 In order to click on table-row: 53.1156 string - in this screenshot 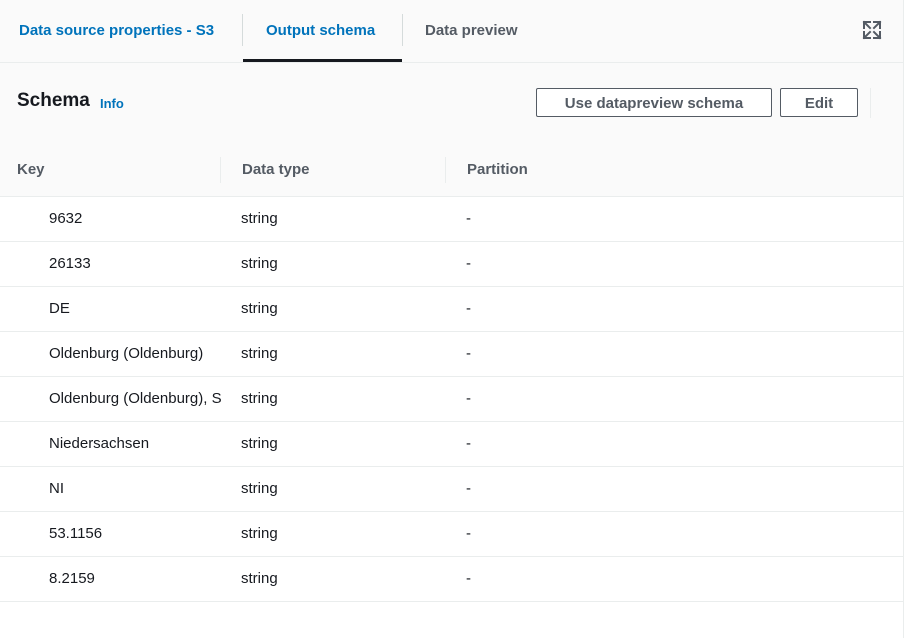, I will do `click(451, 534)`.